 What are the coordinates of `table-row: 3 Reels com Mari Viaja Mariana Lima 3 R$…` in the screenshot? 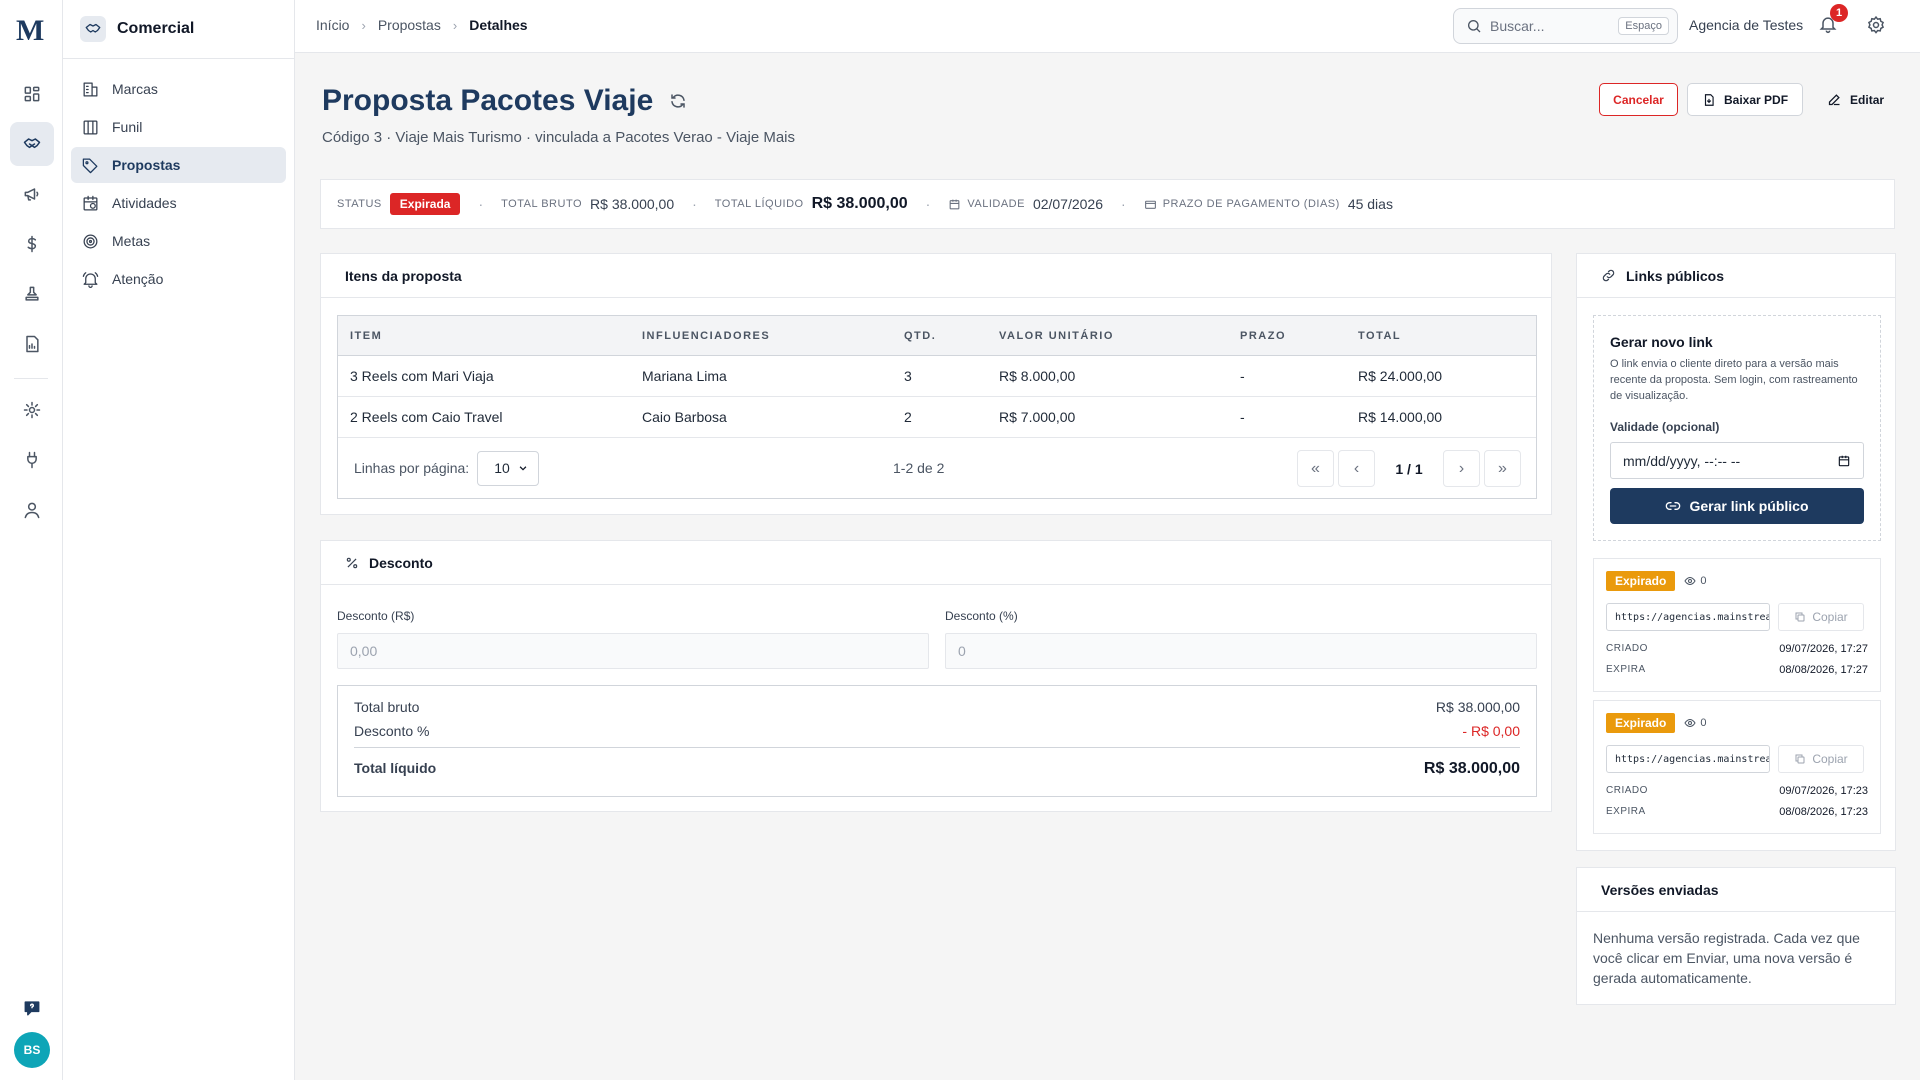 It's located at (937, 376).